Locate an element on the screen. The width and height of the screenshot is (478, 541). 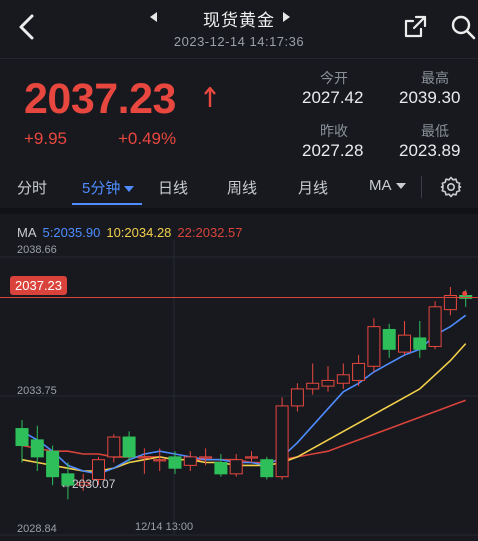
ma22-value: 22:2032.57 is located at coordinates (210, 232).